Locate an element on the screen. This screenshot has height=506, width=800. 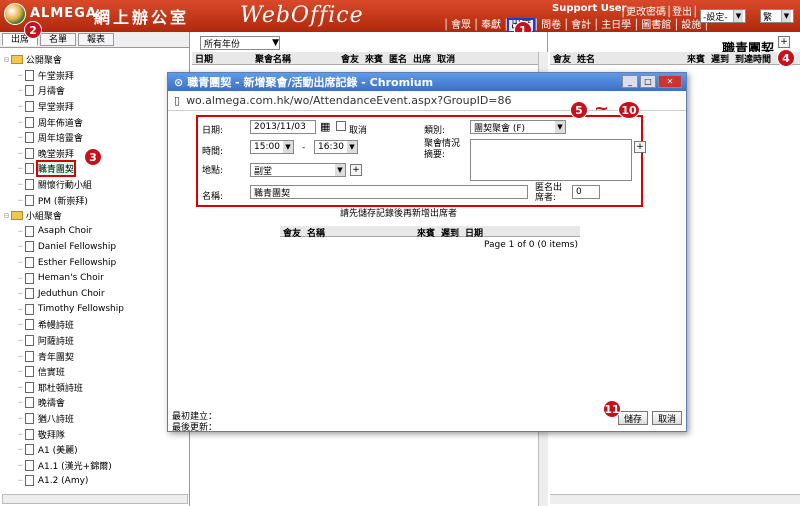
tree-item: ┄ 阿薩詩班 is located at coordinates (94, 341).